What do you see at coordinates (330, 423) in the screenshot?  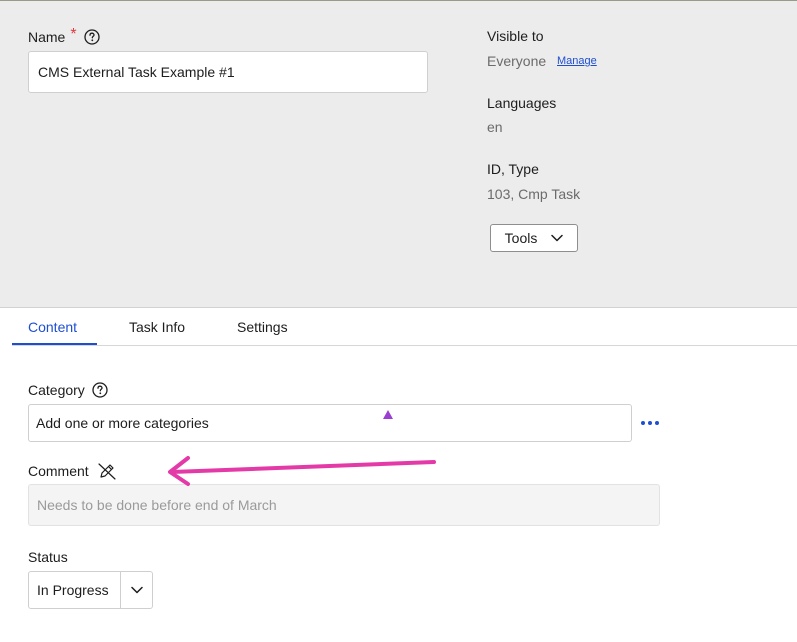 I see `category-input: Add one or more categories` at bounding box center [330, 423].